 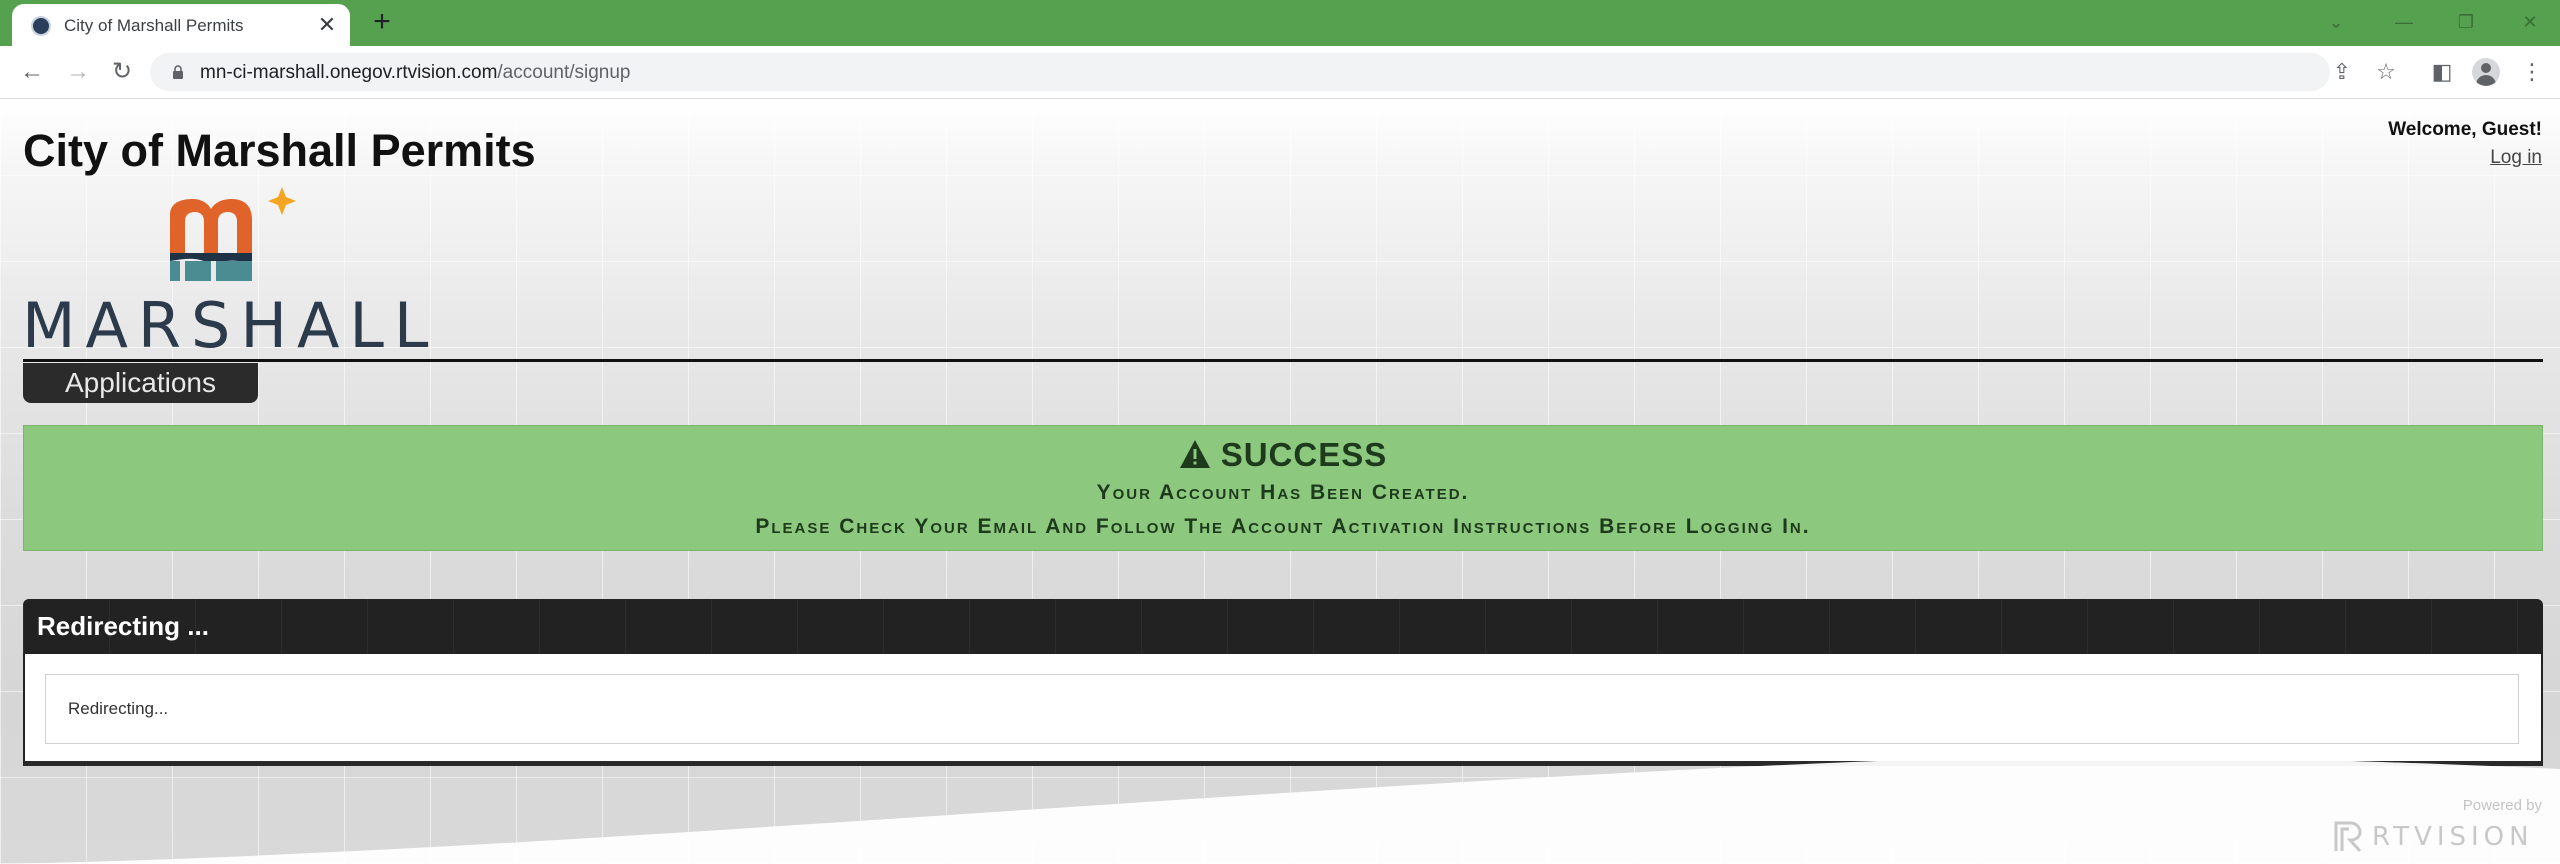 I want to click on tab-search-icon: ⌄, so click(x=2336, y=22).